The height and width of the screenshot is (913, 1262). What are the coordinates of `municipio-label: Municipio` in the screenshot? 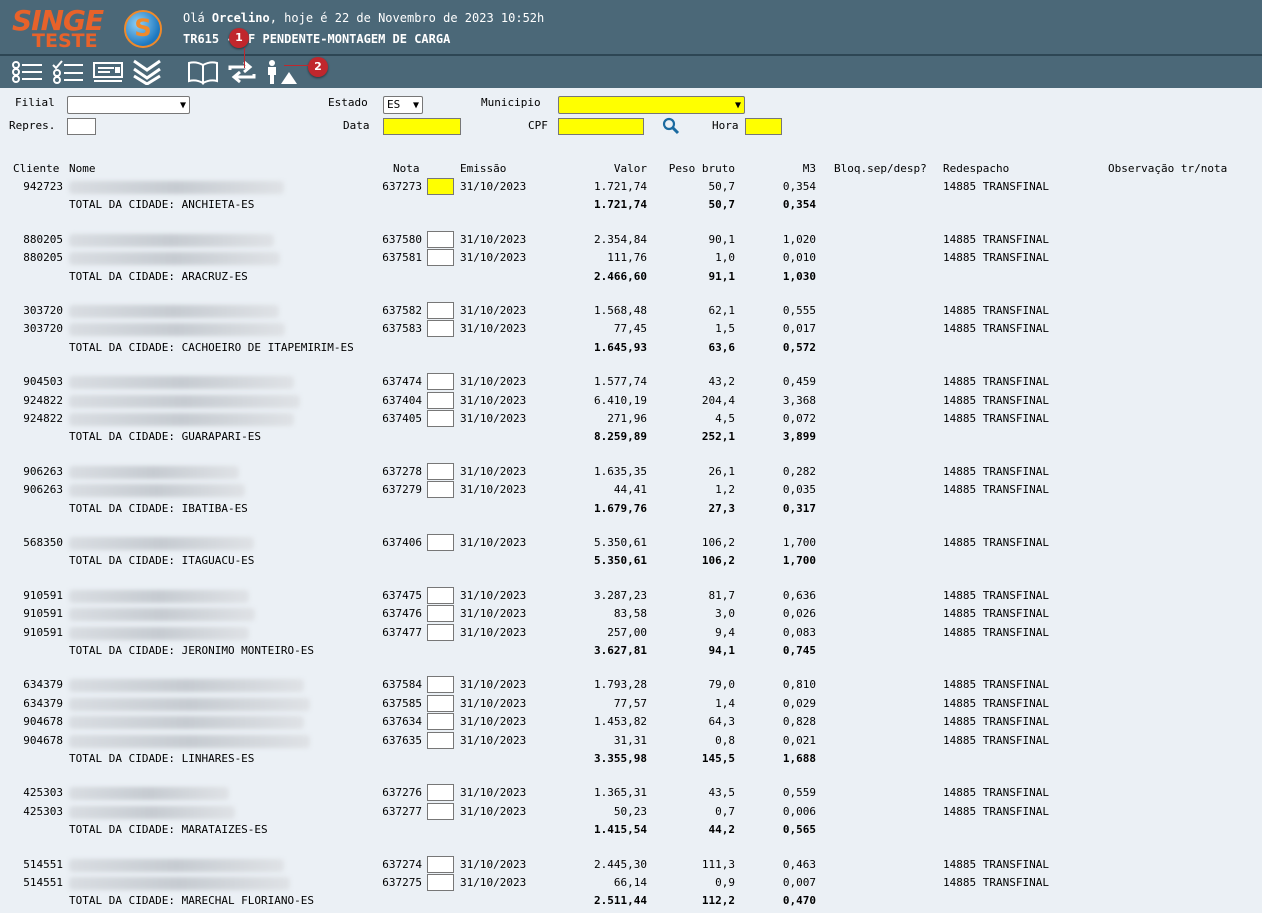 It's located at (511, 102).